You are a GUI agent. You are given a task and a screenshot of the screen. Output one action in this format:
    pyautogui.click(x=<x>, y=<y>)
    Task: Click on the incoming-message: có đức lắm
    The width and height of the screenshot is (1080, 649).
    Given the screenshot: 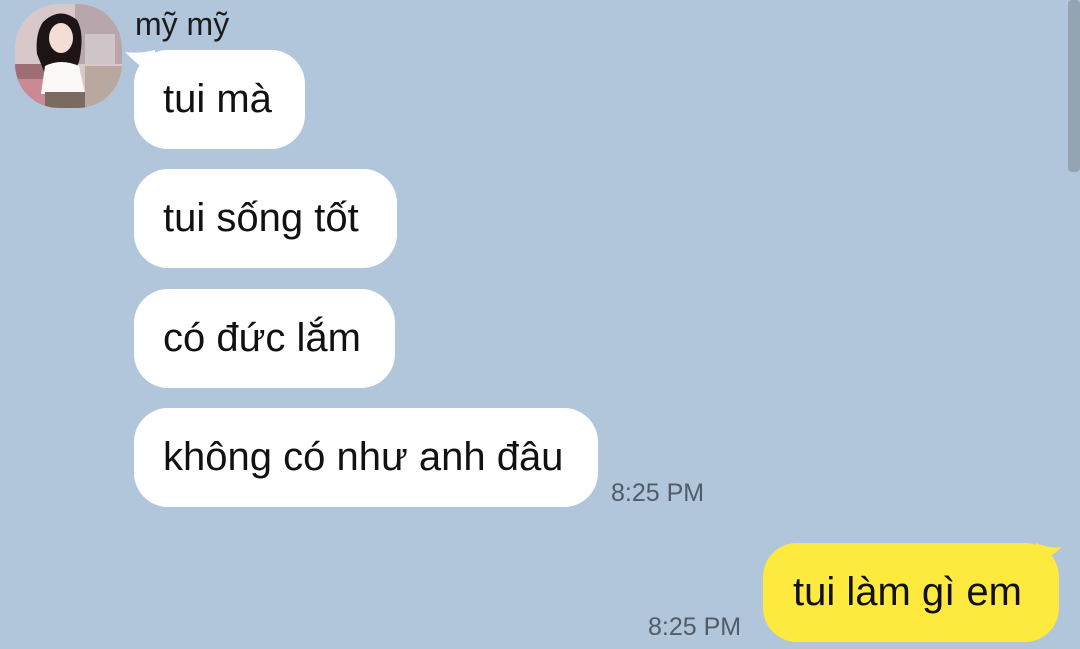 What is the action you would take?
    pyautogui.click(x=264, y=338)
    